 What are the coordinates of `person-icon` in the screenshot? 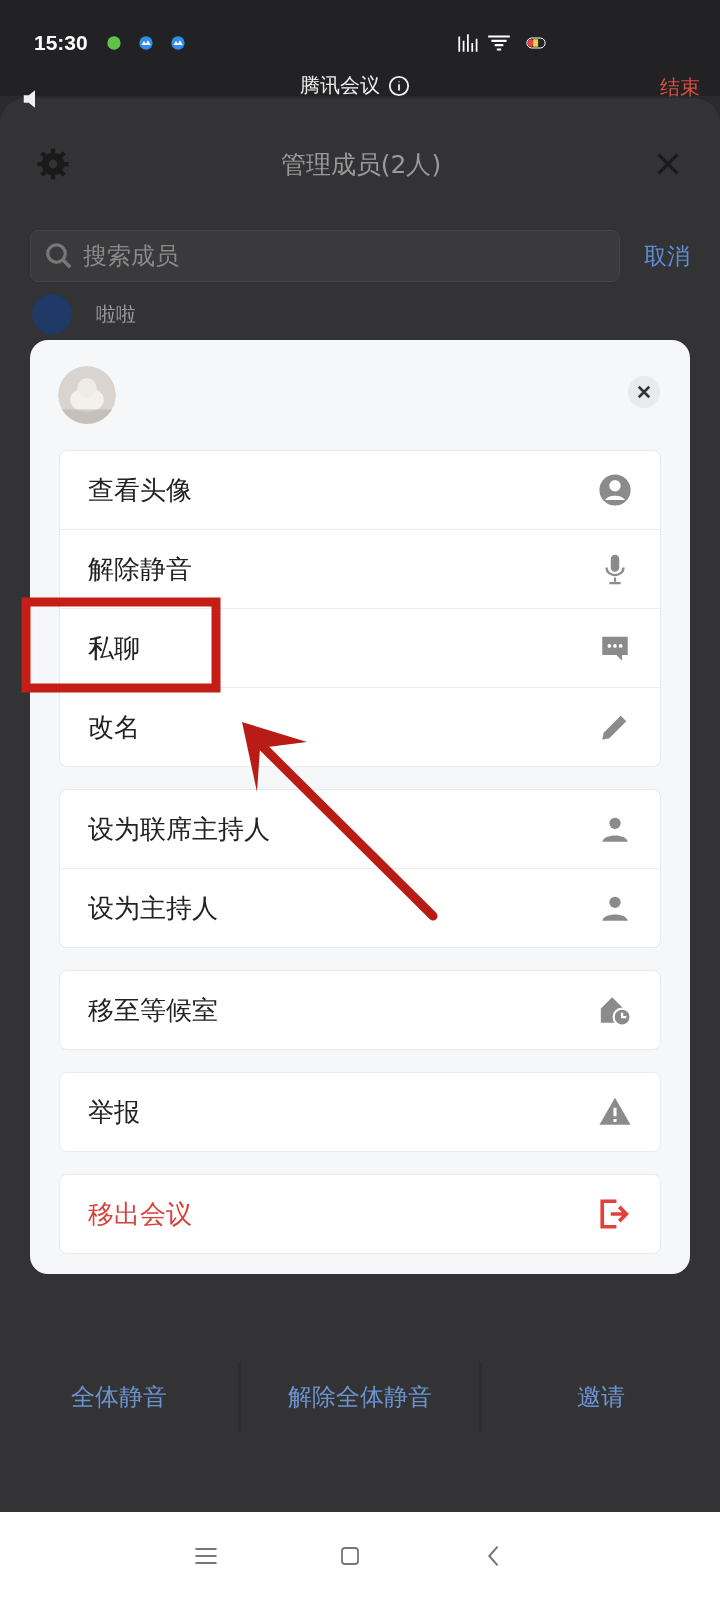 It's located at (615, 490).